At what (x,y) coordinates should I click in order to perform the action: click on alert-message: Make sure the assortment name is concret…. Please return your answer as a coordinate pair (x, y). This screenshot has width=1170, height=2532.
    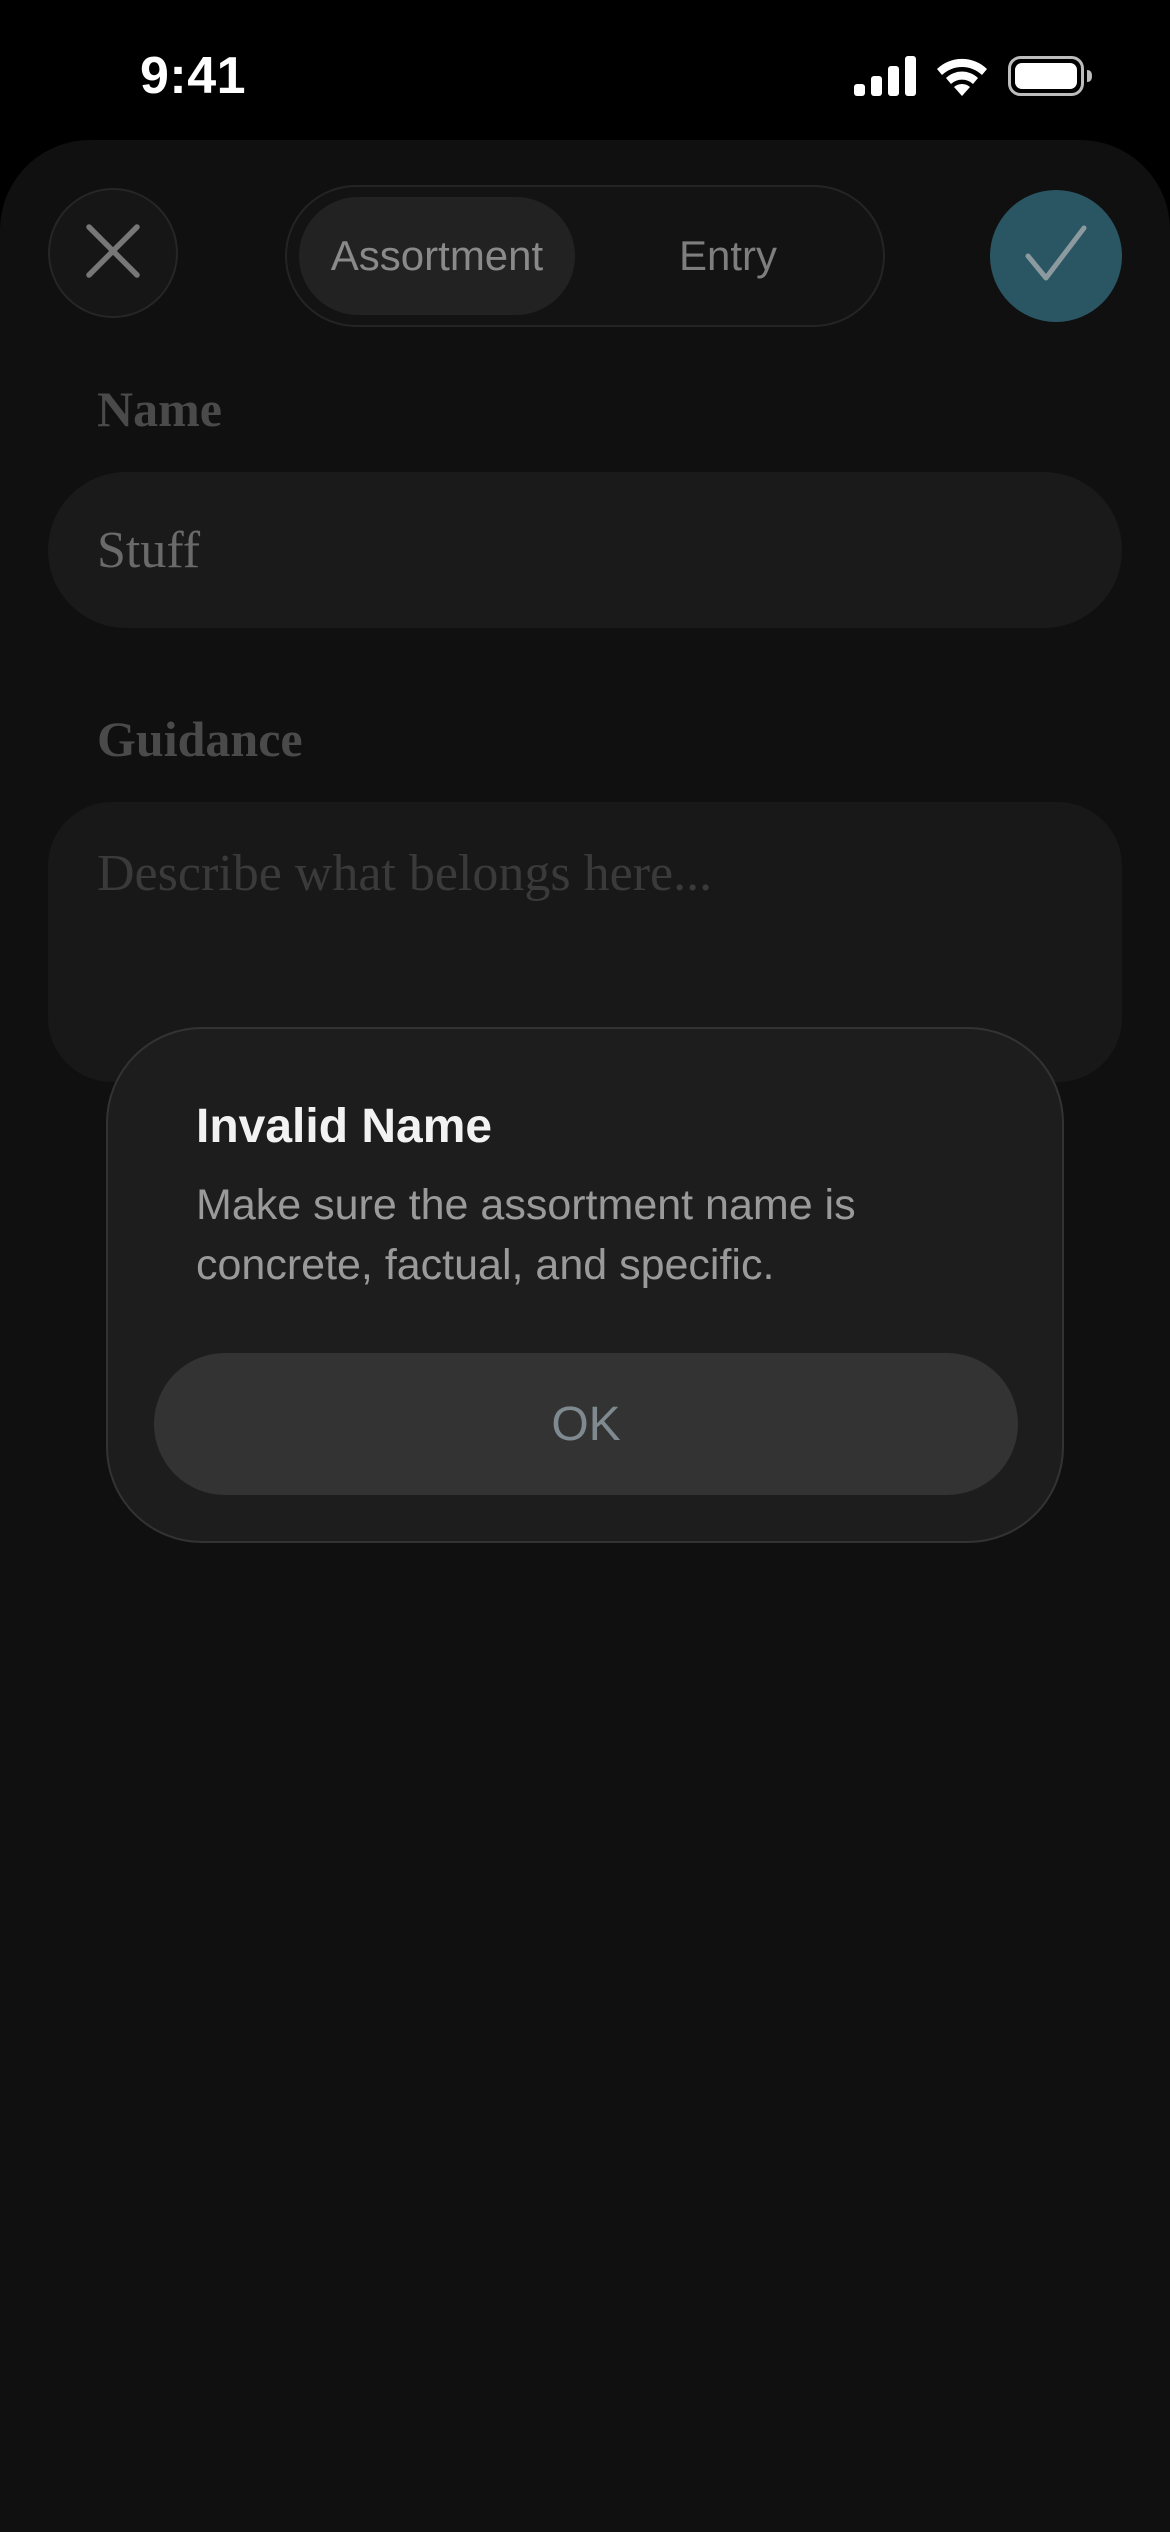
    Looking at the image, I should click on (526, 1235).